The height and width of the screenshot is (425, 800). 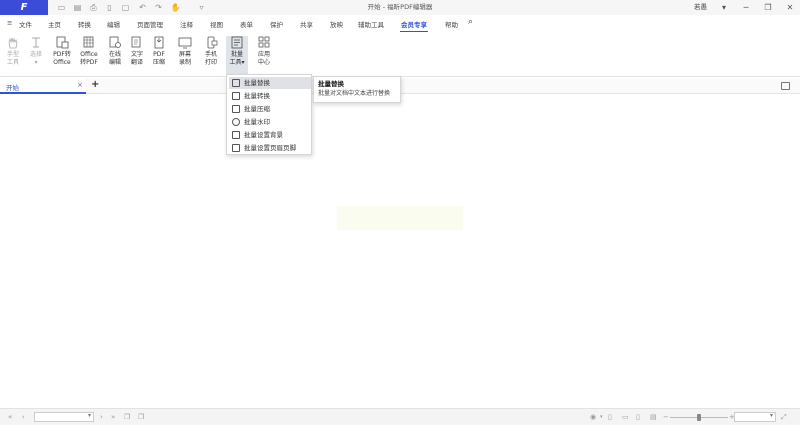 I want to click on translate-button: 文字 翻译, so click(x=137, y=55).